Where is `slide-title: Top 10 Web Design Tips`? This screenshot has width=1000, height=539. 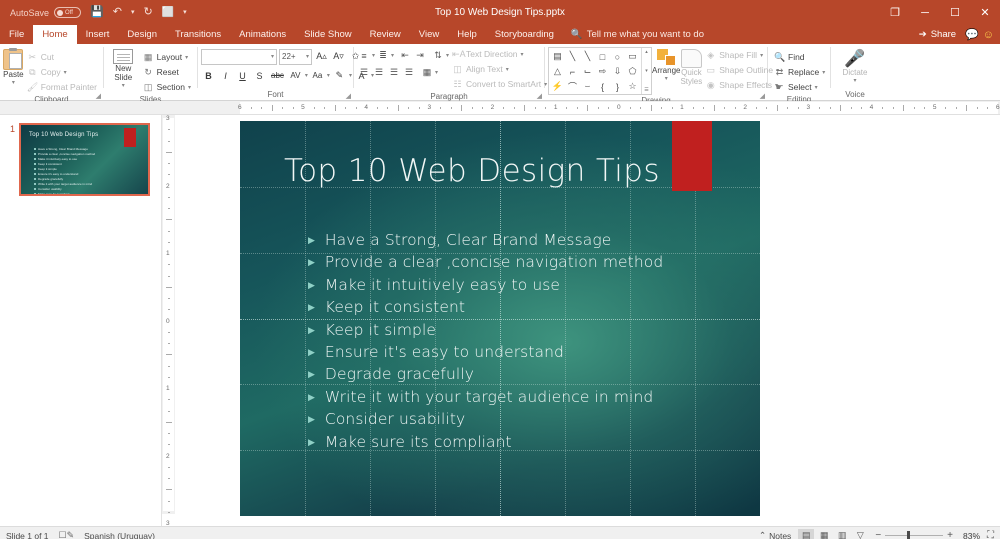
slide-title: Top 10 Web Design Tips is located at coordinates (472, 171).